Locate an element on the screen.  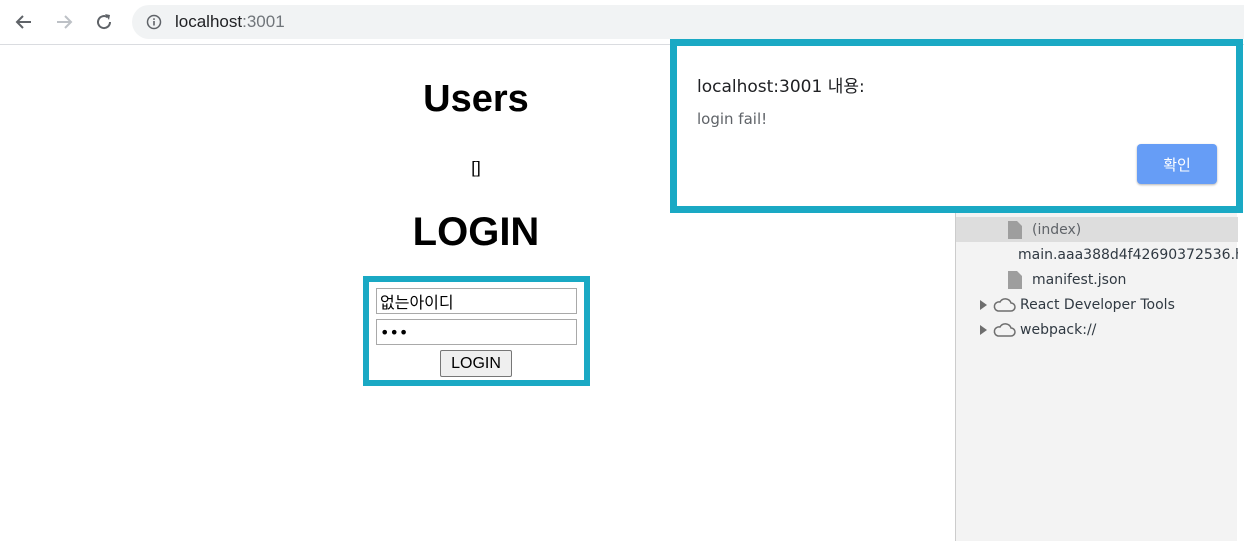
tree-item-main-js: main.aaa388d4f42690372536.h is located at coordinates (1097, 254).